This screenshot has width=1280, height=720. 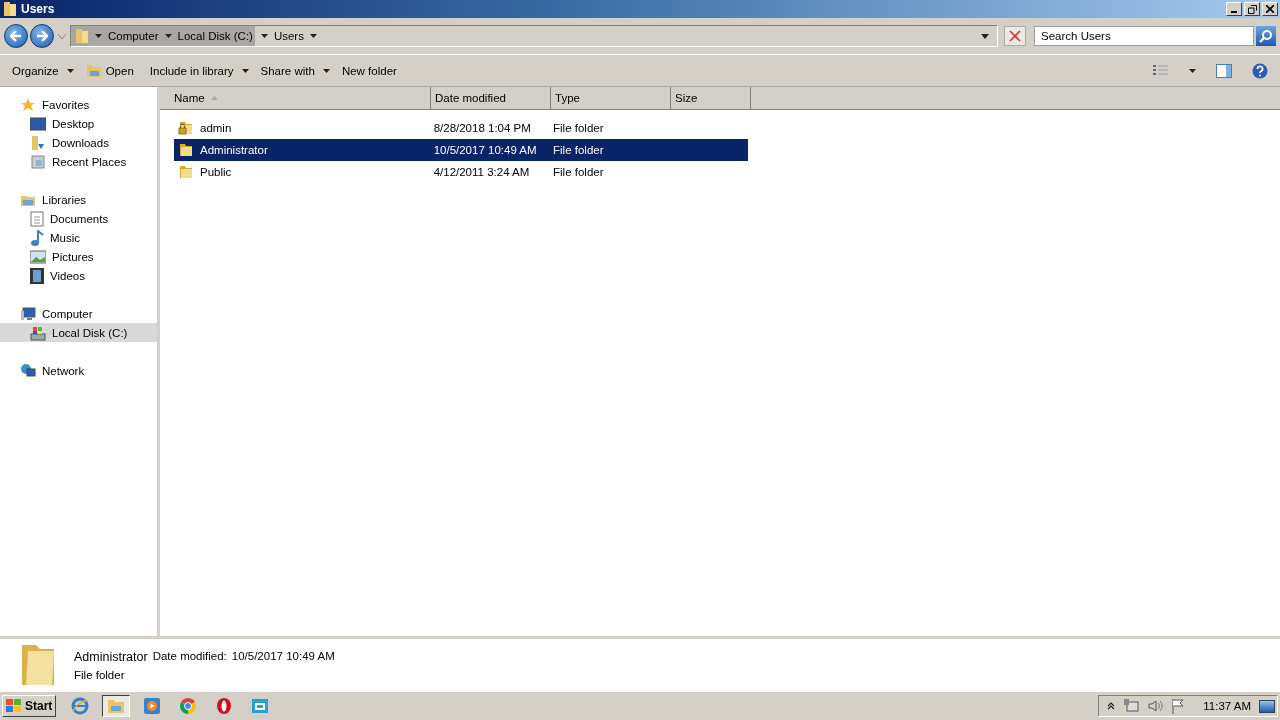 I want to click on stop-button, so click(x=1015, y=36).